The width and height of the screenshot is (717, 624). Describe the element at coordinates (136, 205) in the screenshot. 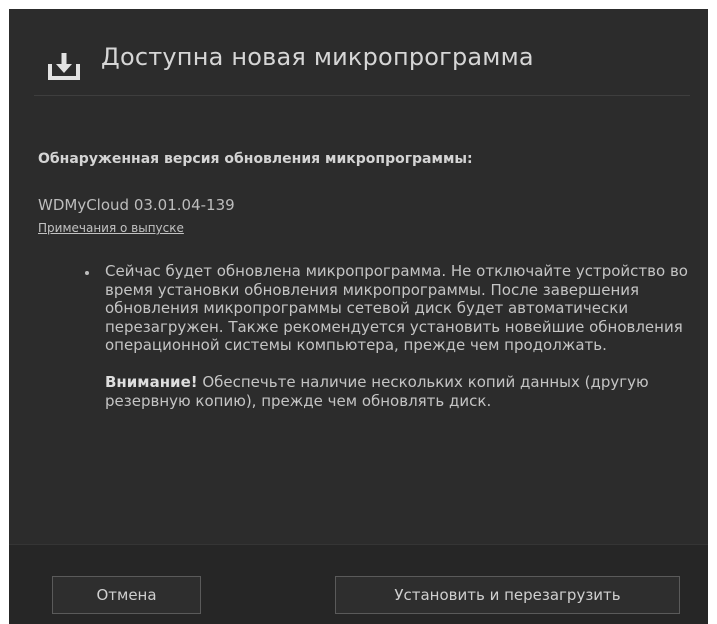

I see `firmware-version: WDMyCloud 03.01.04-139` at that location.